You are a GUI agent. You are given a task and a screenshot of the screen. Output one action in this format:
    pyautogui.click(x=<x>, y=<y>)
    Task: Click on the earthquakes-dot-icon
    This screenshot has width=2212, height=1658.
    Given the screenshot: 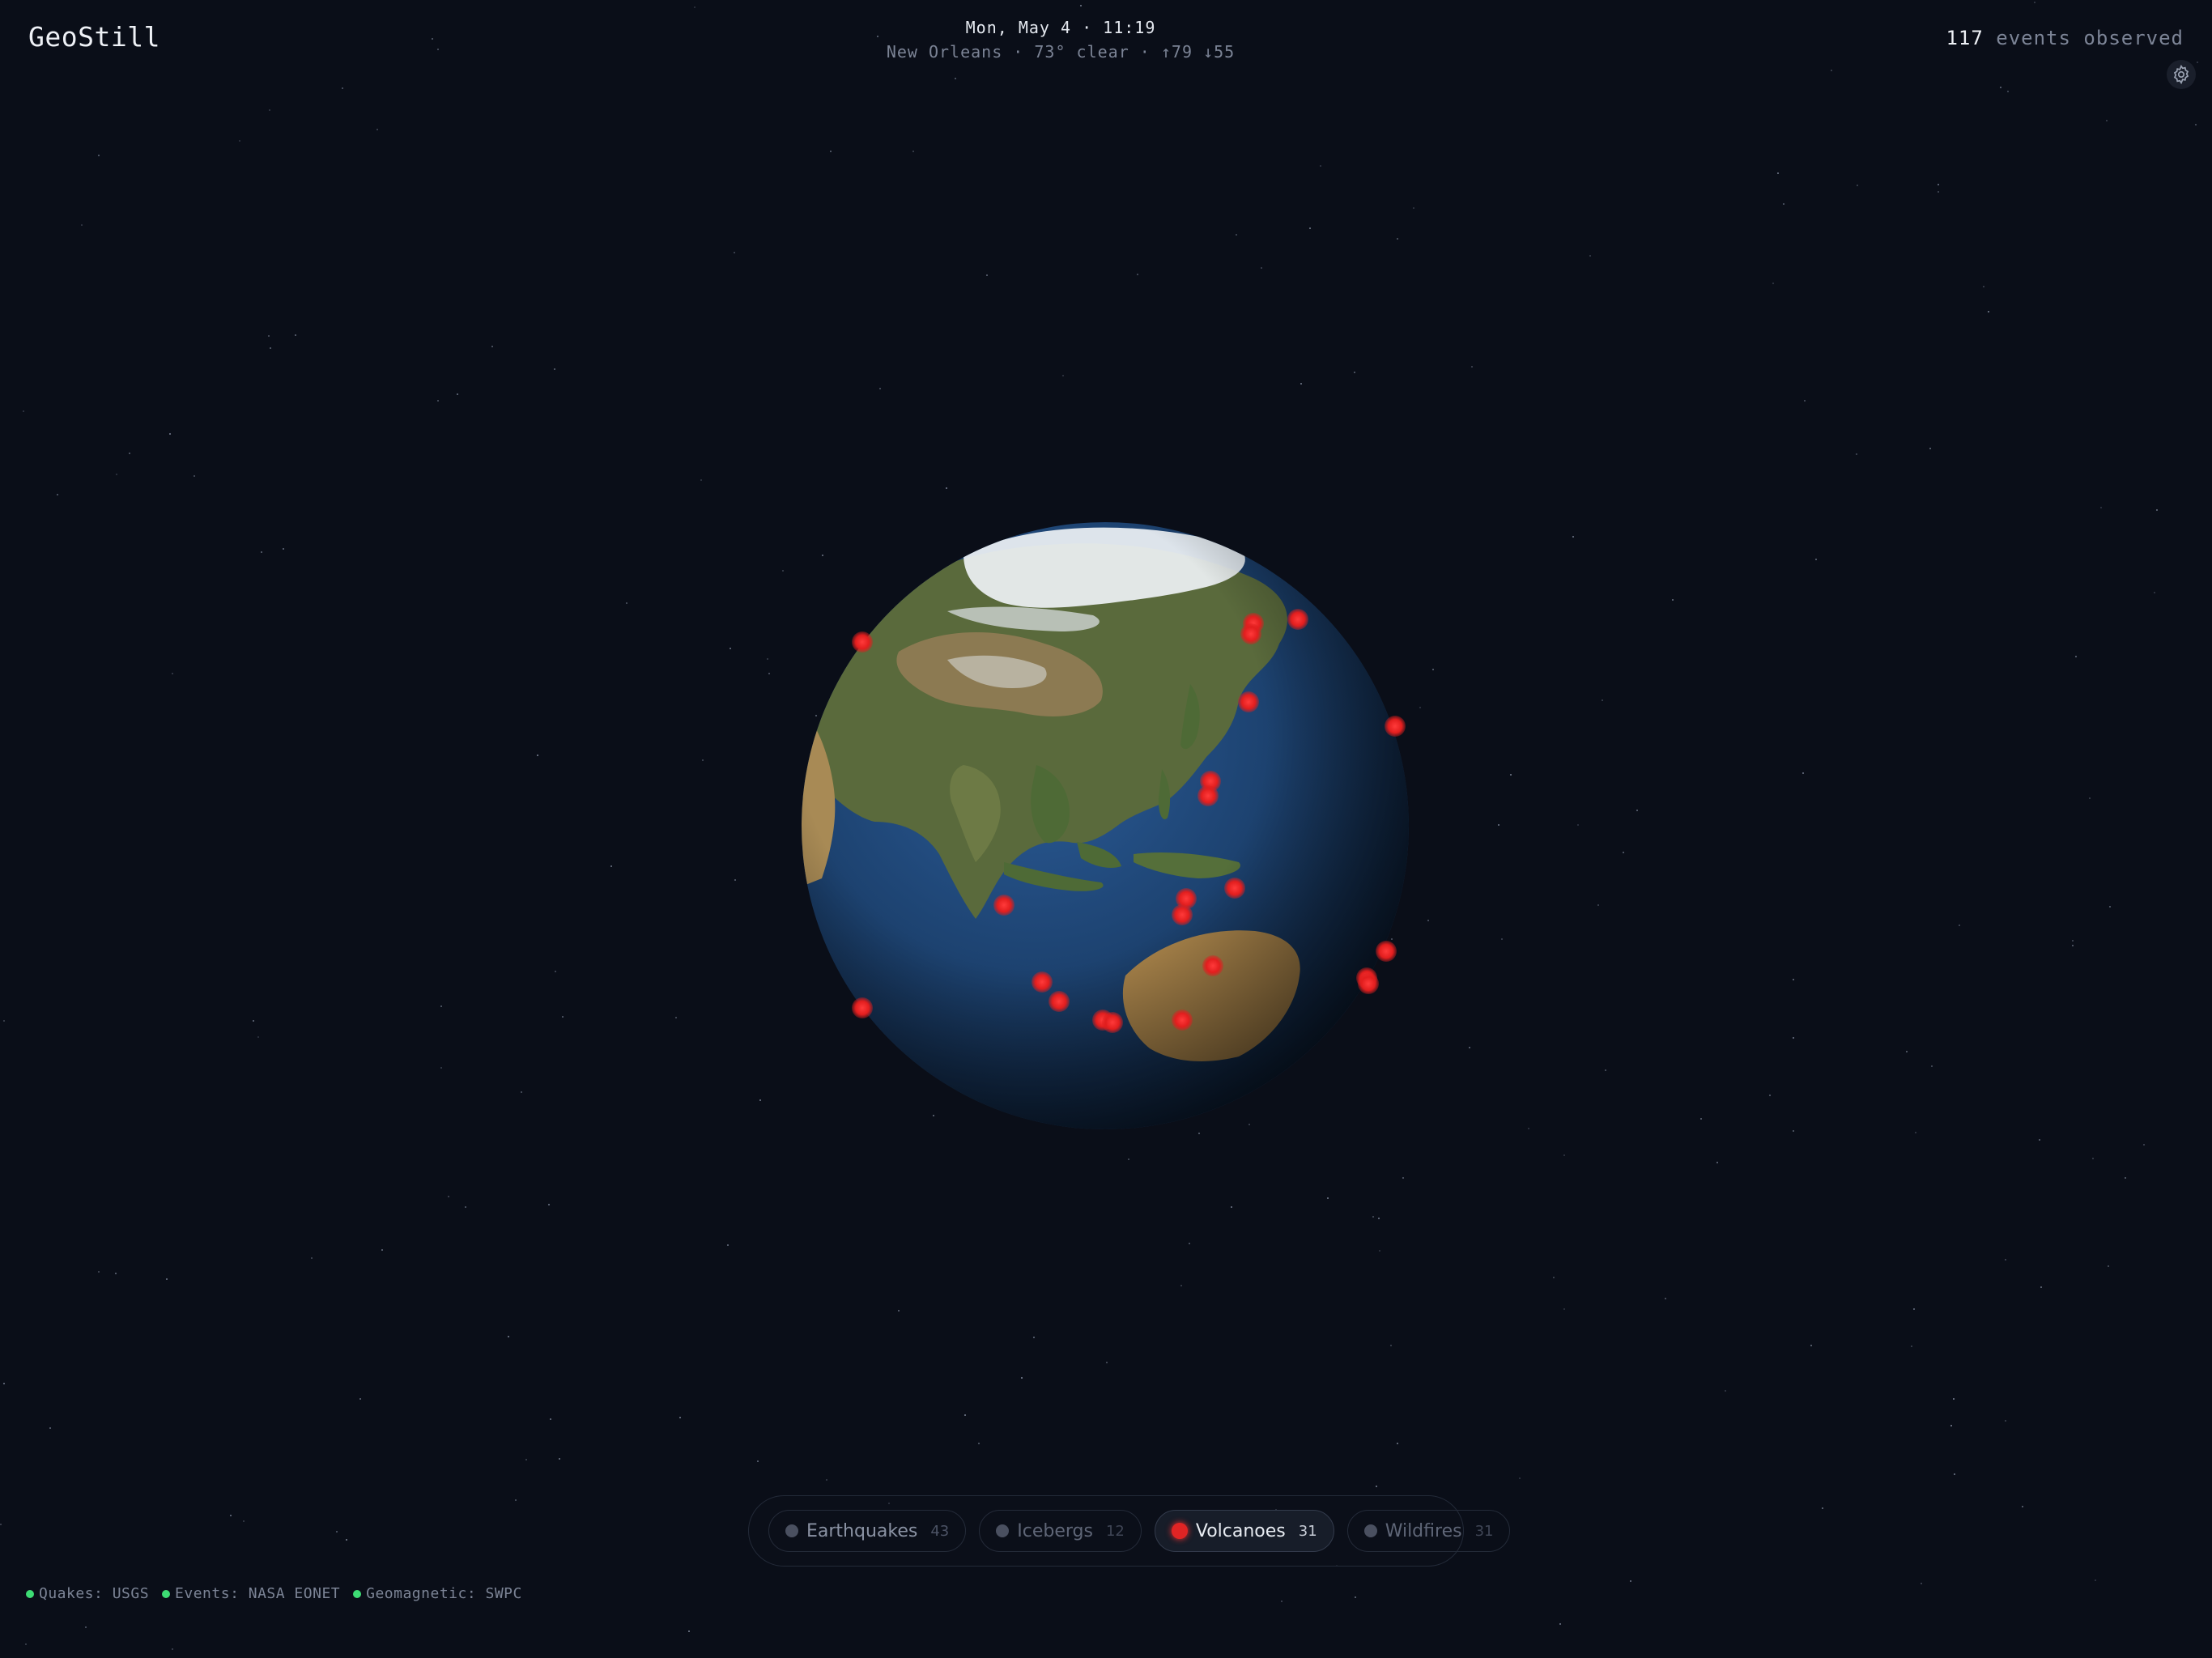 What is the action you would take?
    pyautogui.click(x=791, y=1530)
    